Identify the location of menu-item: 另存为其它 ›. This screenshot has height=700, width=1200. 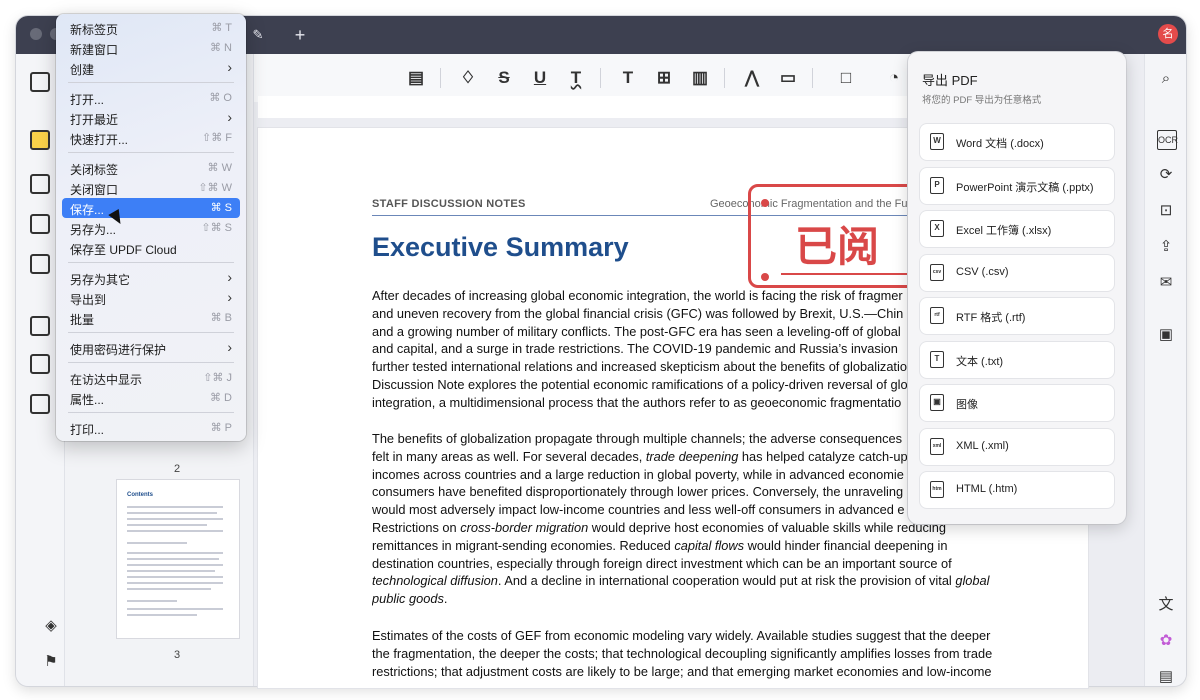
(151, 278).